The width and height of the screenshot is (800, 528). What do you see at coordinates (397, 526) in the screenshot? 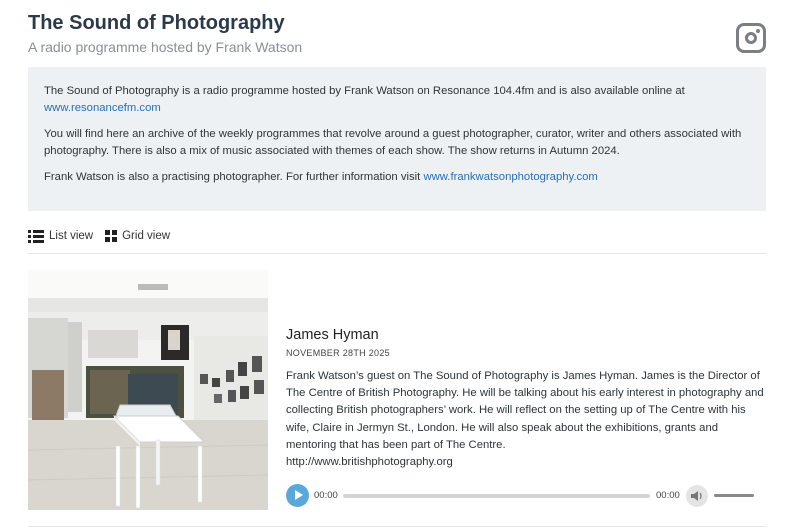
I see `divider-bottom` at bounding box center [397, 526].